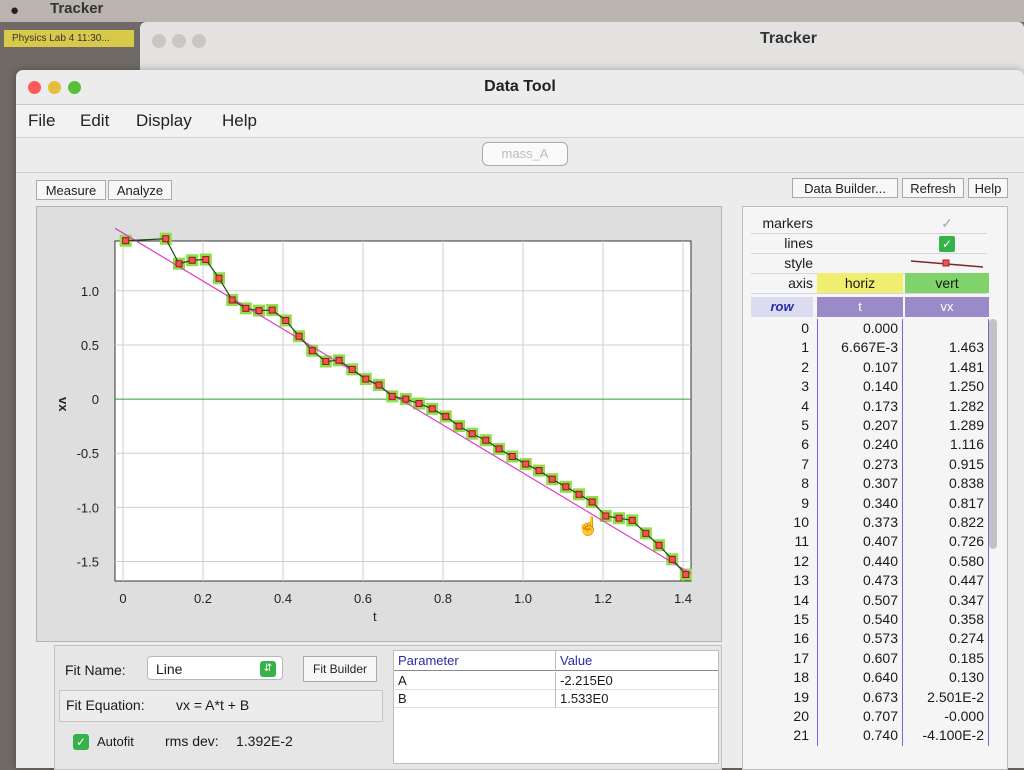  Describe the element at coordinates (782, 638) in the screenshot. I see `table-cell-row: 16` at that location.